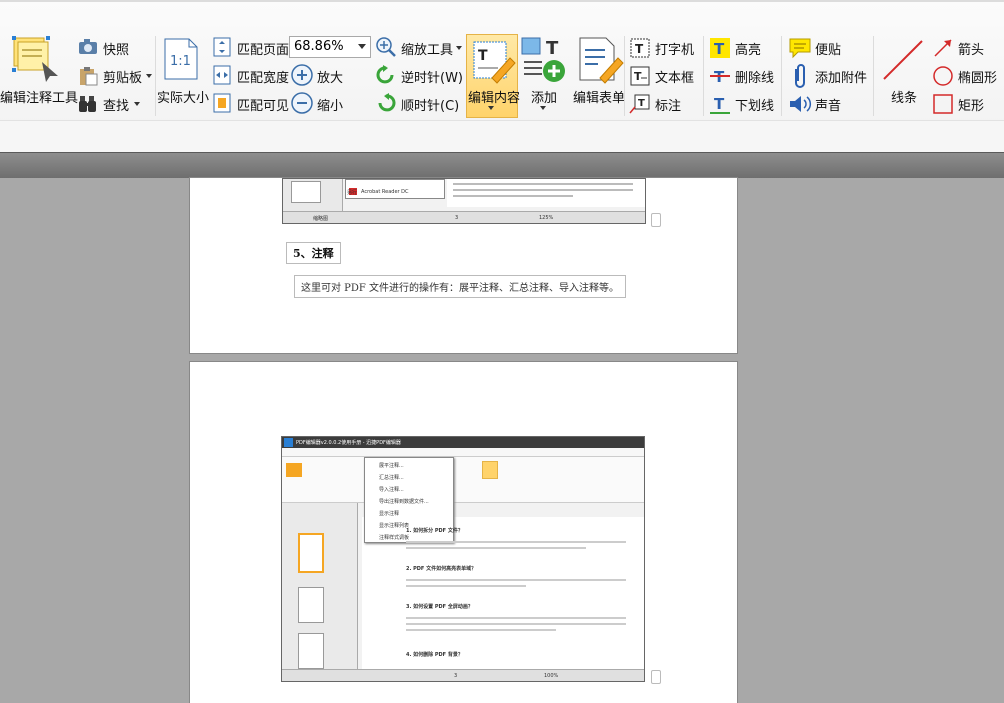 This screenshot has height=703, width=1004. What do you see at coordinates (943, 78) in the screenshot?
I see `ellipse-icon` at bounding box center [943, 78].